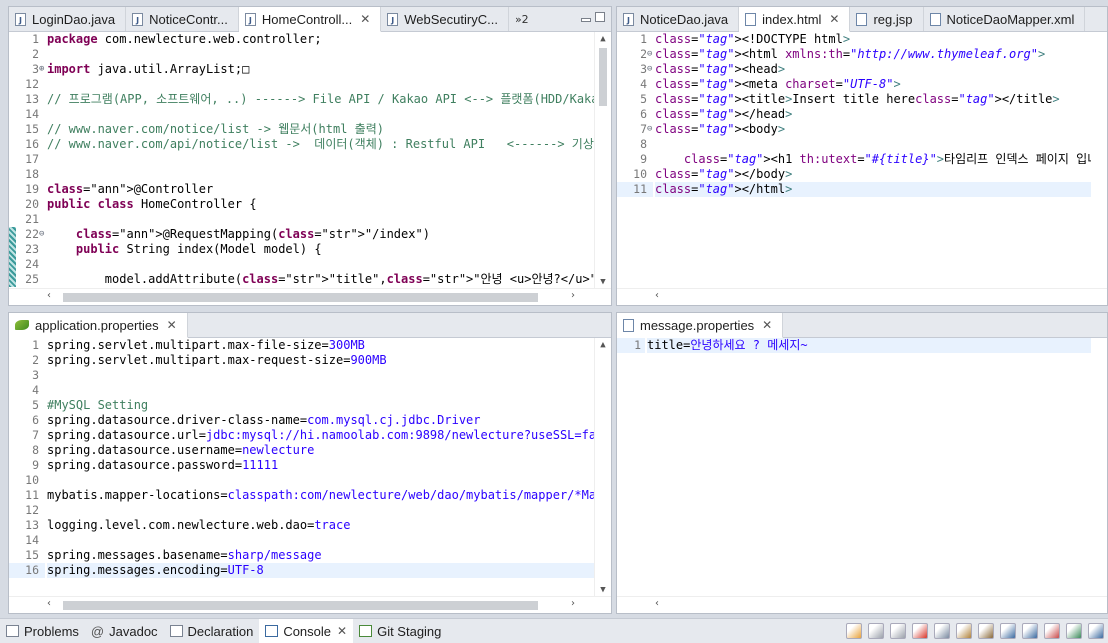 This screenshot has height=643, width=1108. Describe the element at coordinates (873, 84) in the screenshot. I see `code-line: class="tag"><meta charset="UTF-8">` at that location.